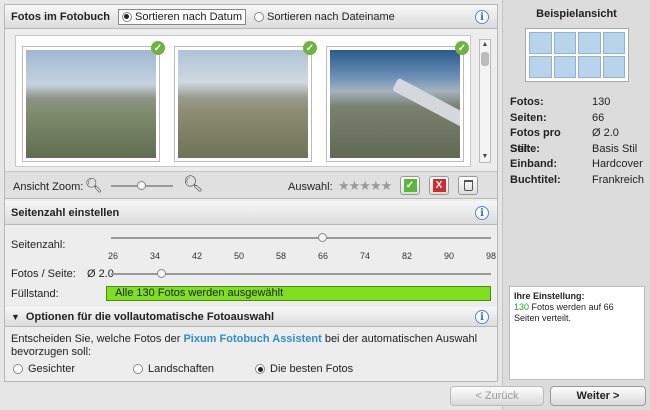 The width and height of the screenshot is (650, 410). I want to click on pages-slider, so click(301, 238).